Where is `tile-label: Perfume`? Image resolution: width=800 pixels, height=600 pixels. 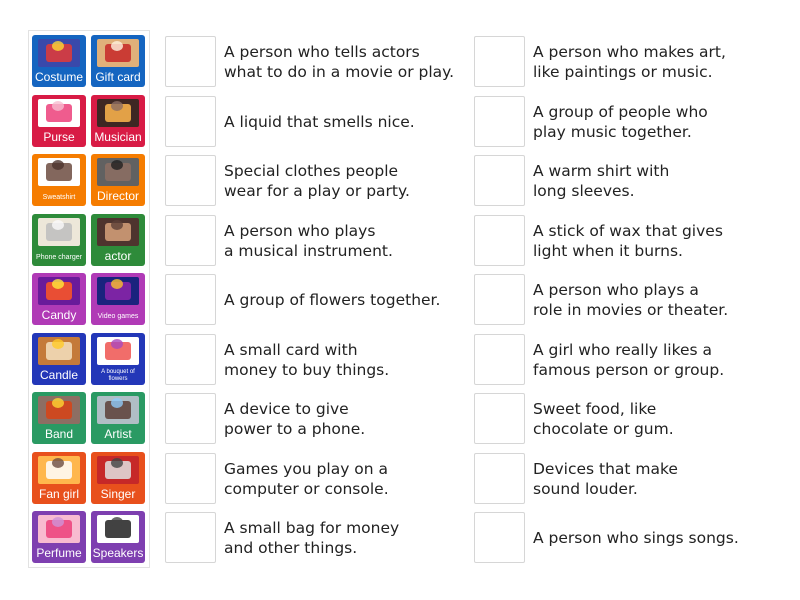
tile-label: Perfume is located at coordinates (59, 553).